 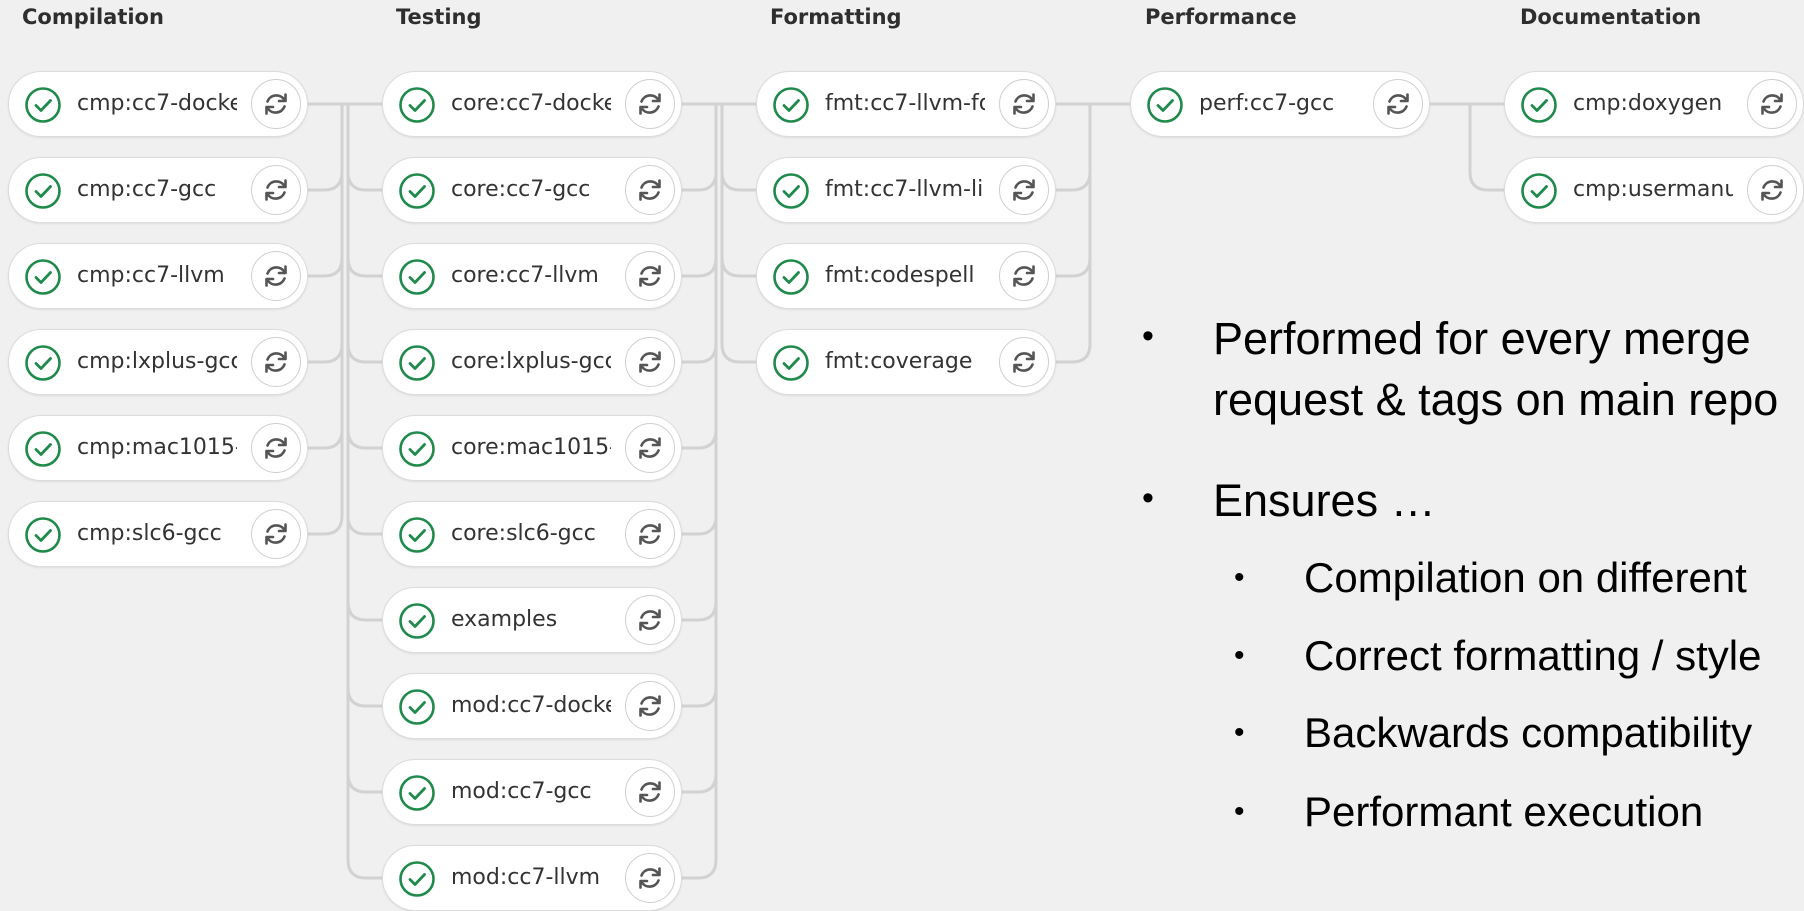 I want to click on job-cmp-cc7-gcc: cmp:cc7-gcc, so click(x=158, y=190).